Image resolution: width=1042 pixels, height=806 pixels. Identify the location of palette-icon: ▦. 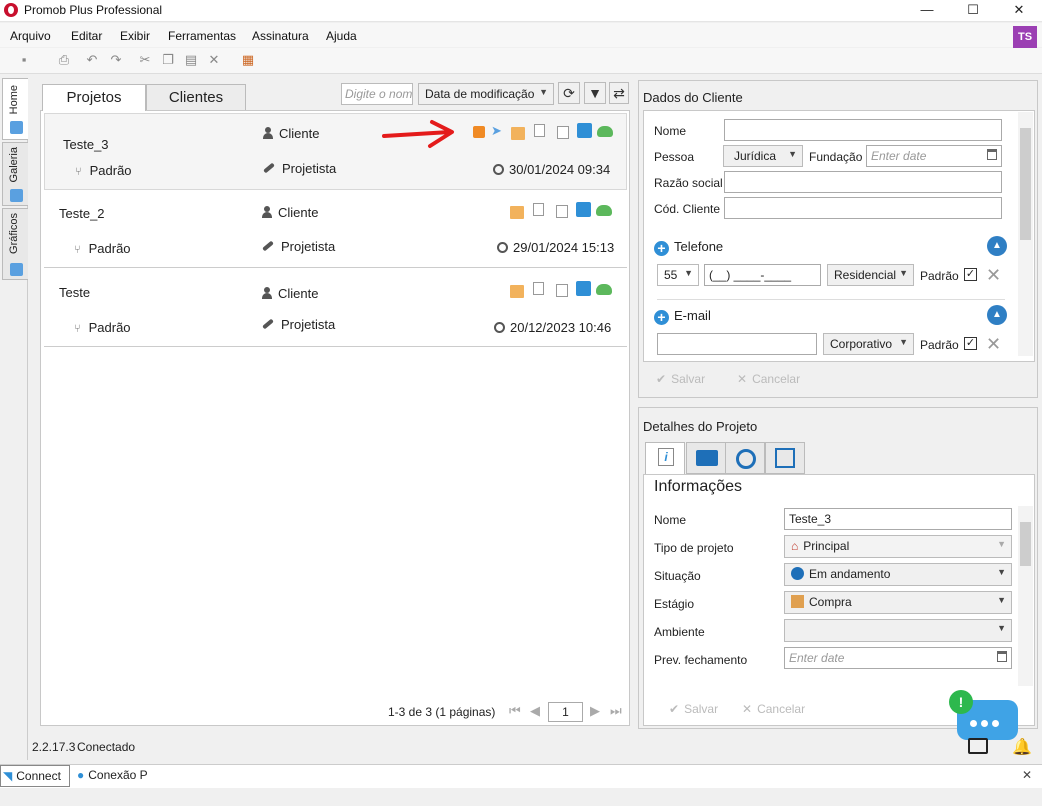
(248, 60).